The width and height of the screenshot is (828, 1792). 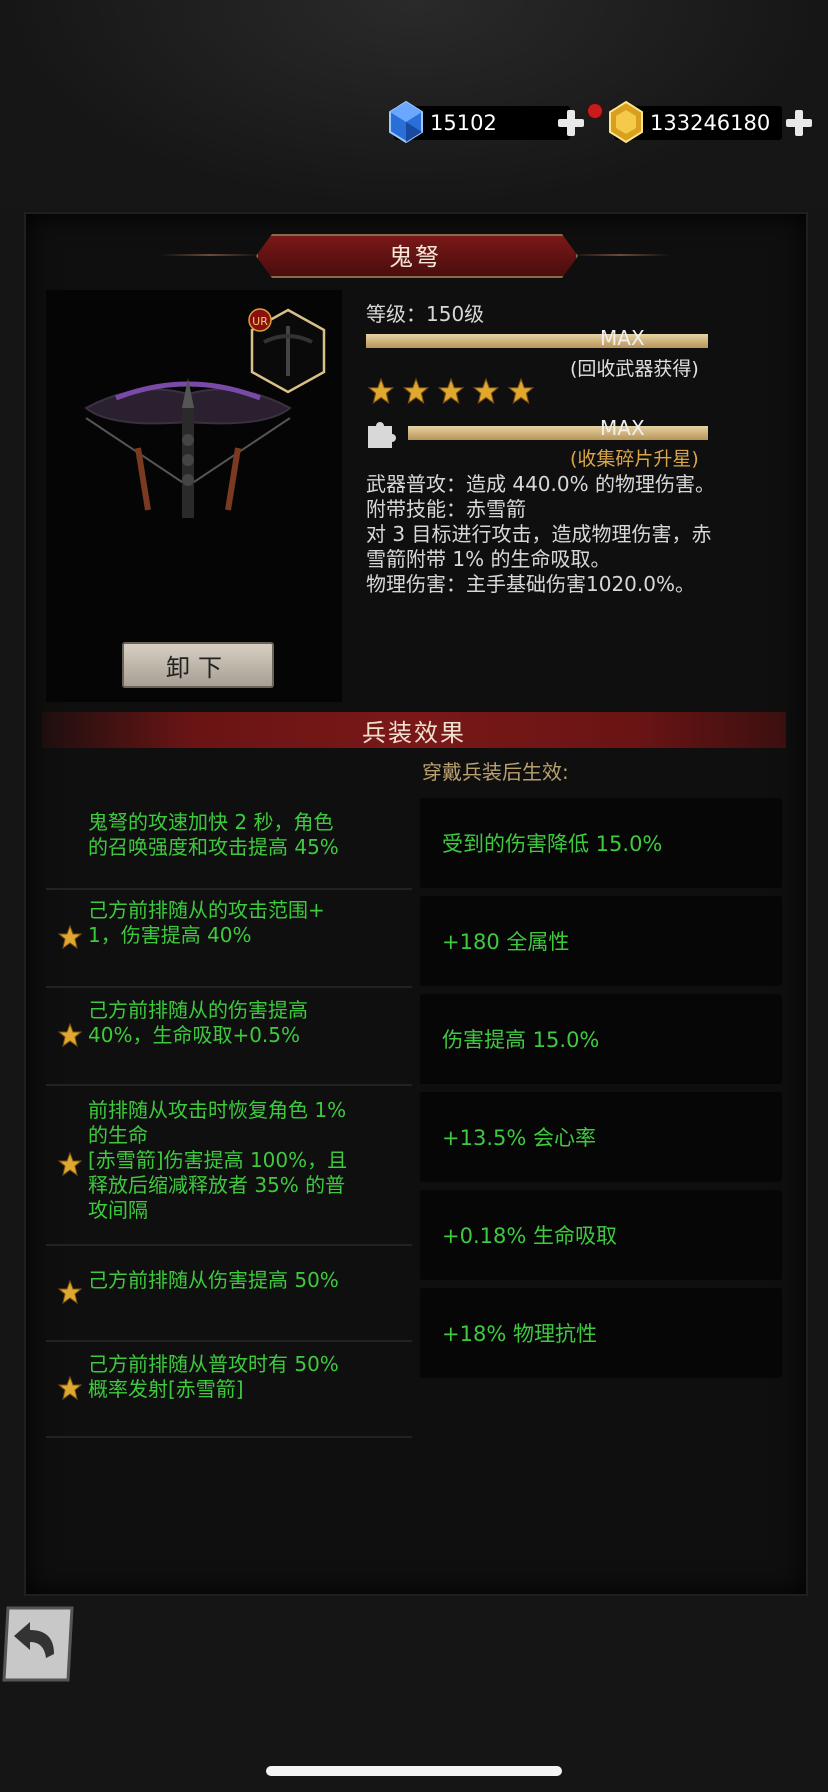 I want to click on bonus-text: 伤害提高 15.0%, so click(x=521, y=1040).